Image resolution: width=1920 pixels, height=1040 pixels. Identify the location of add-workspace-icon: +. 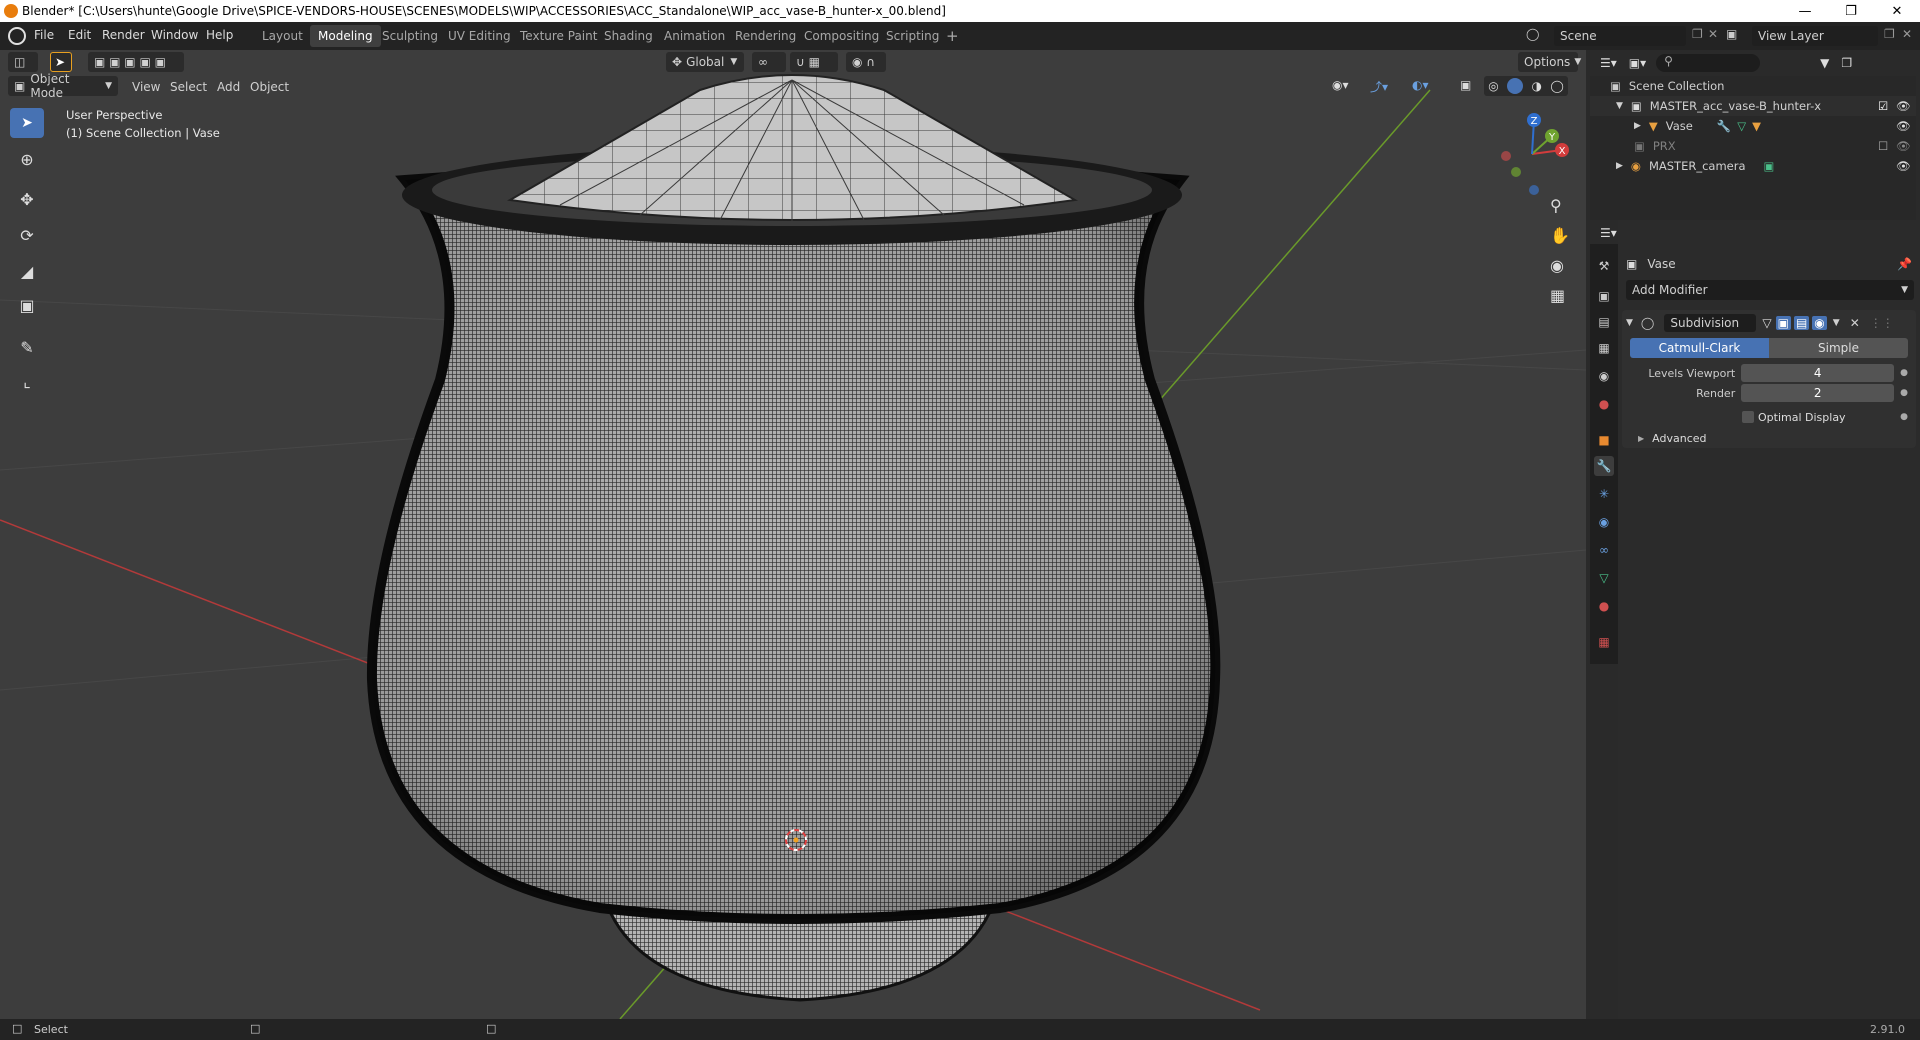
(952, 36).